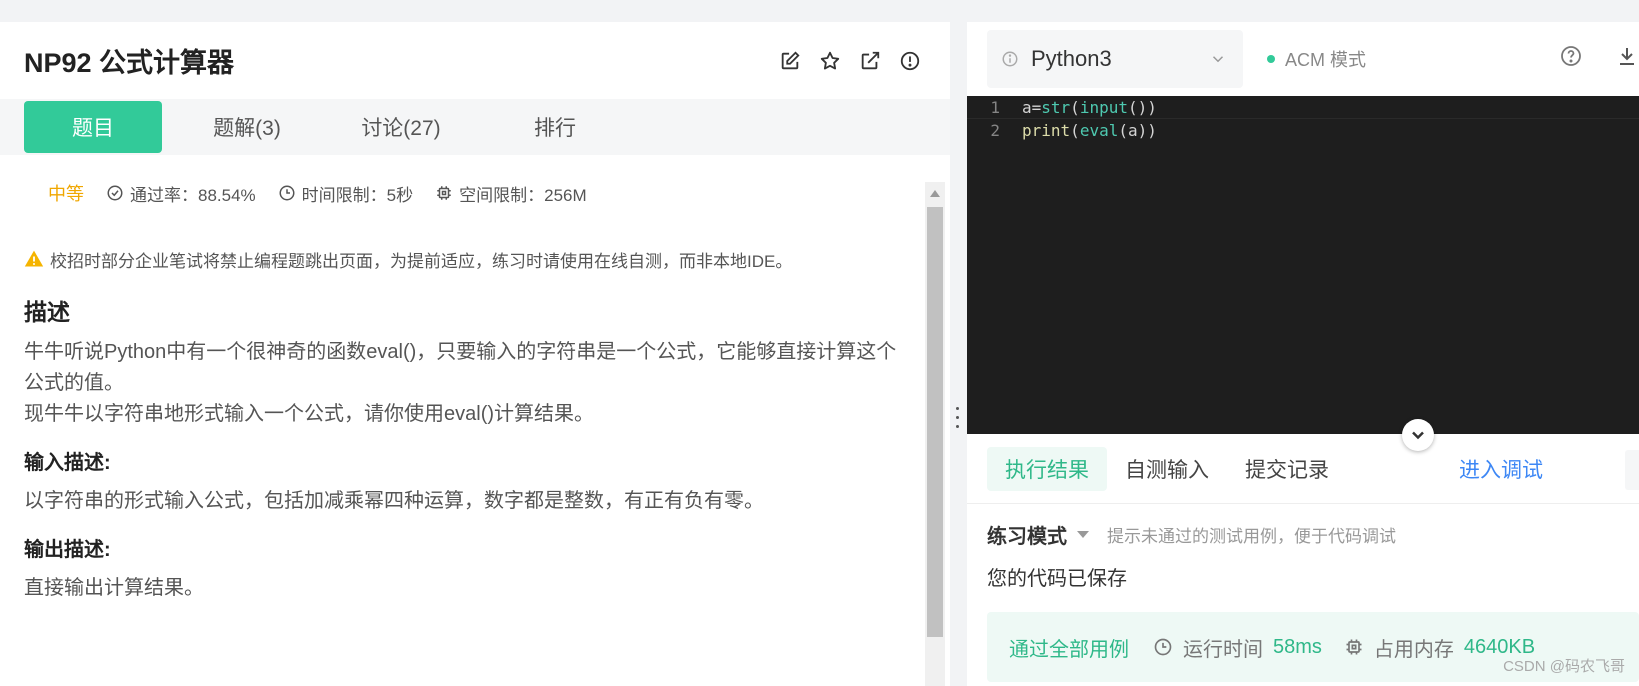  Describe the element at coordinates (115, 193) in the screenshot. I see `check-circle-icon` at that location.